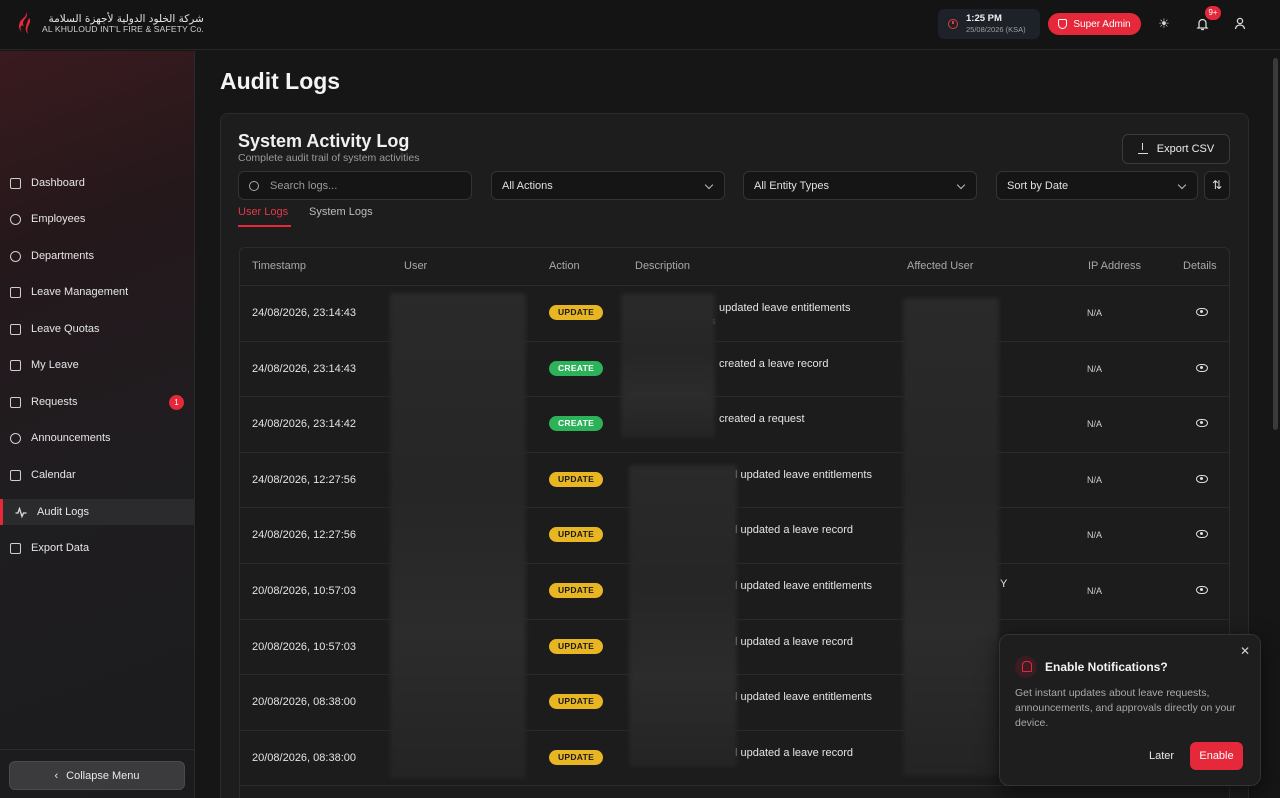 Image resolution: width=1280 pixels, height=798 pixels. I want to click on sidebar-item-leave-quotas: Leave Quotas, so click(97, 329).